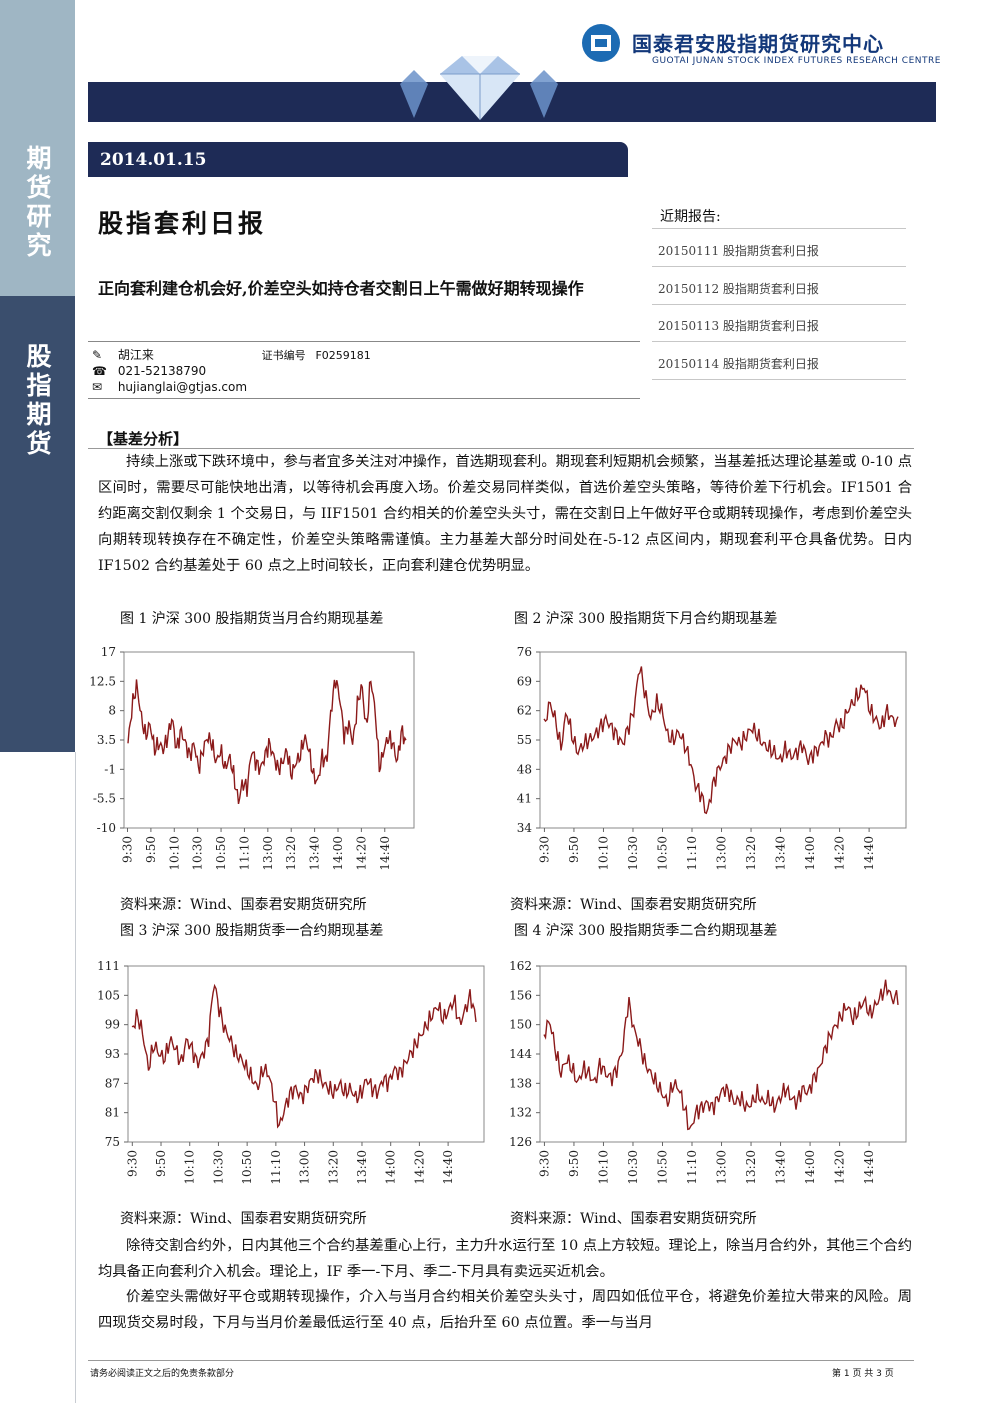  I want to click on recent-report-item: 20150114 股指期货套利日报, so click(738, 363).